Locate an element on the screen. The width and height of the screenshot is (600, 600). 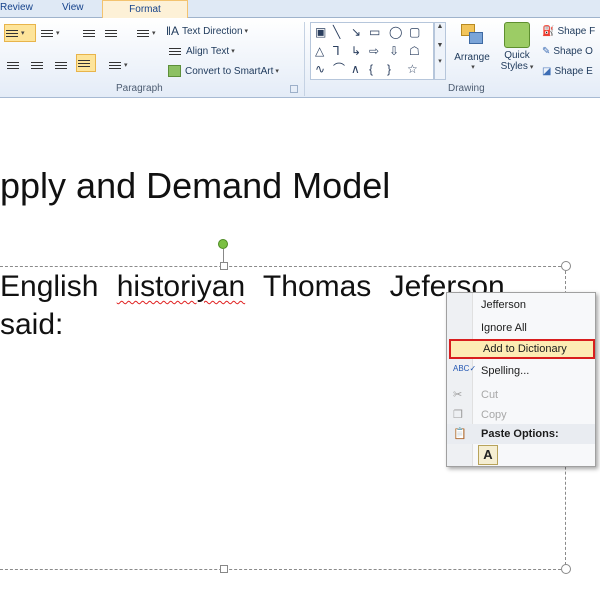
shapes-gallery: ▣ ╲ ↘ ▭ ◯ ▢ △ ⅂ ↳ ⇨ ⇩ ☖ ∿ ⌒ ∧ { } ☆ is located at coordinates (372, 51).